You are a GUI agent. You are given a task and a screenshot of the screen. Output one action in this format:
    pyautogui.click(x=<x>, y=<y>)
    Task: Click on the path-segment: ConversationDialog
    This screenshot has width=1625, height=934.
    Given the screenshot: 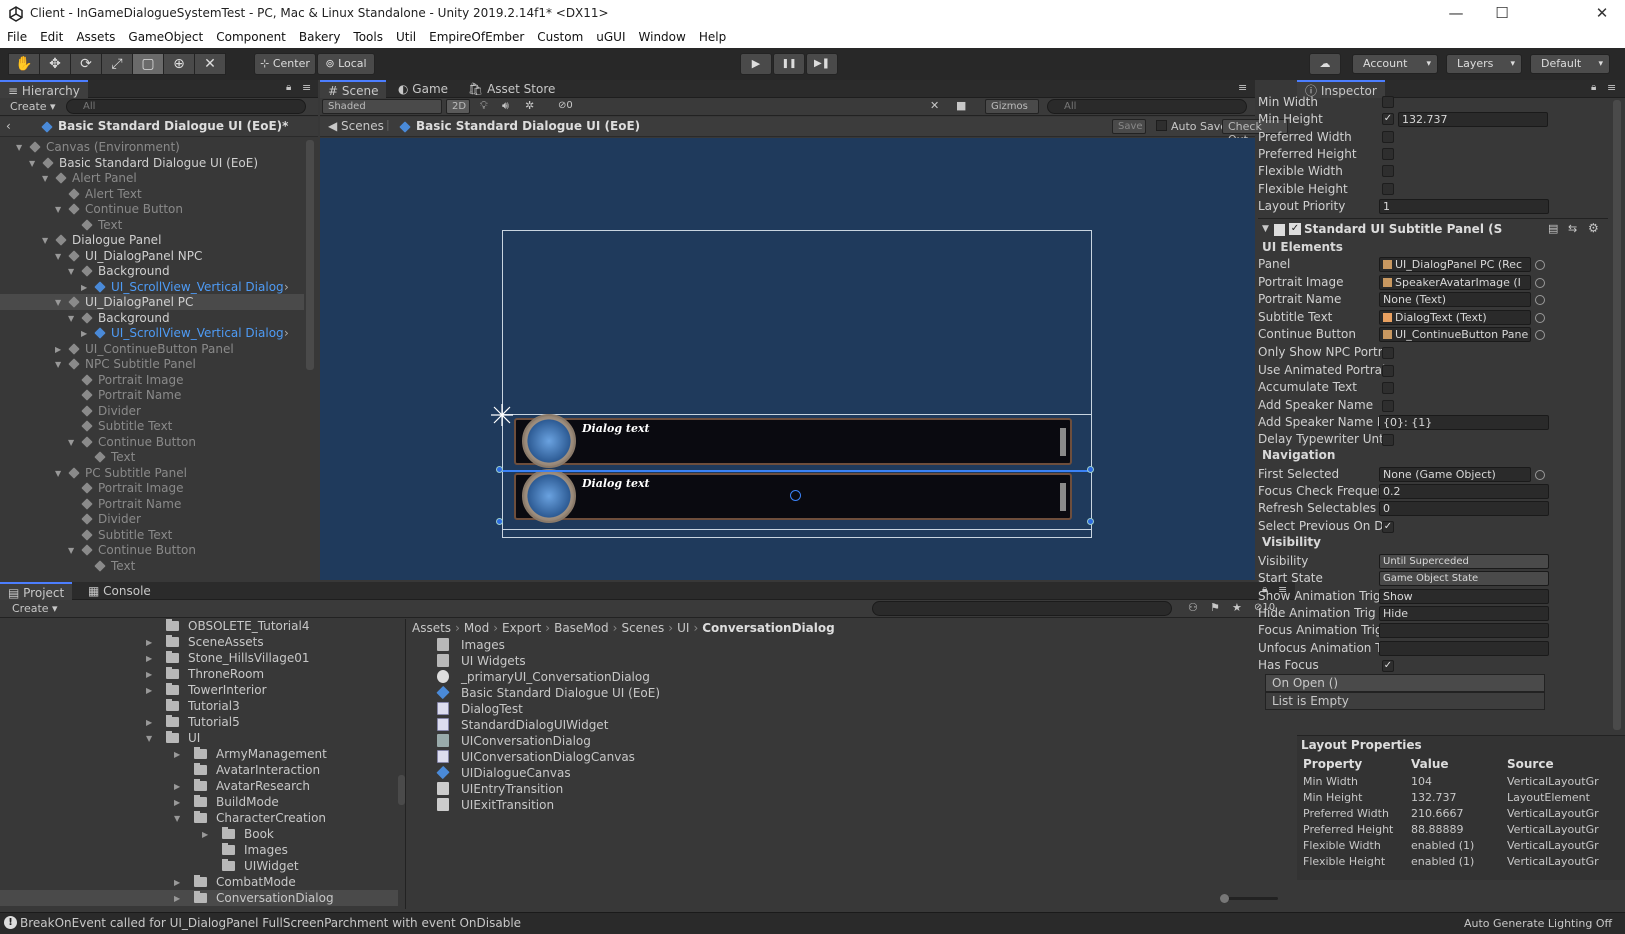 What is the action you would take?
    pyautogui.click(x=768, y=628)
    